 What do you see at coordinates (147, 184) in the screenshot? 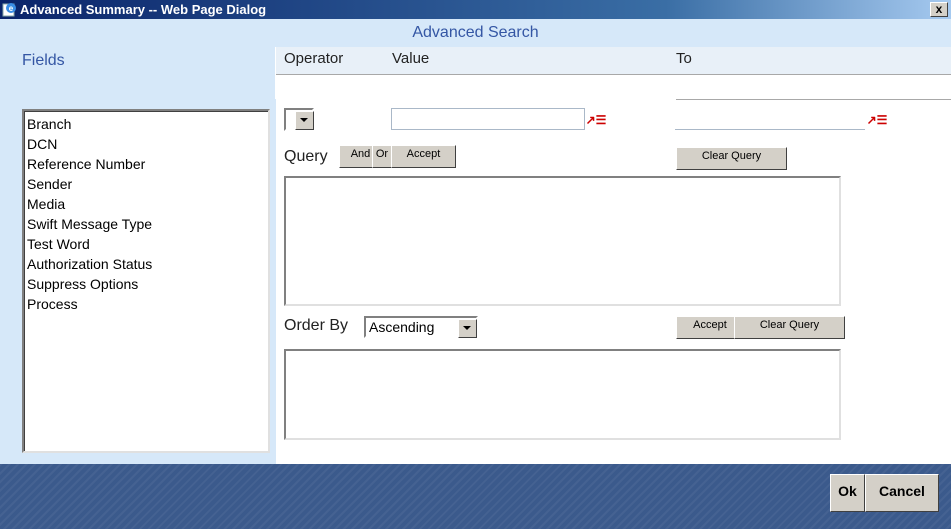
I see `list-item: Sender` at bounding box center [147, 184].